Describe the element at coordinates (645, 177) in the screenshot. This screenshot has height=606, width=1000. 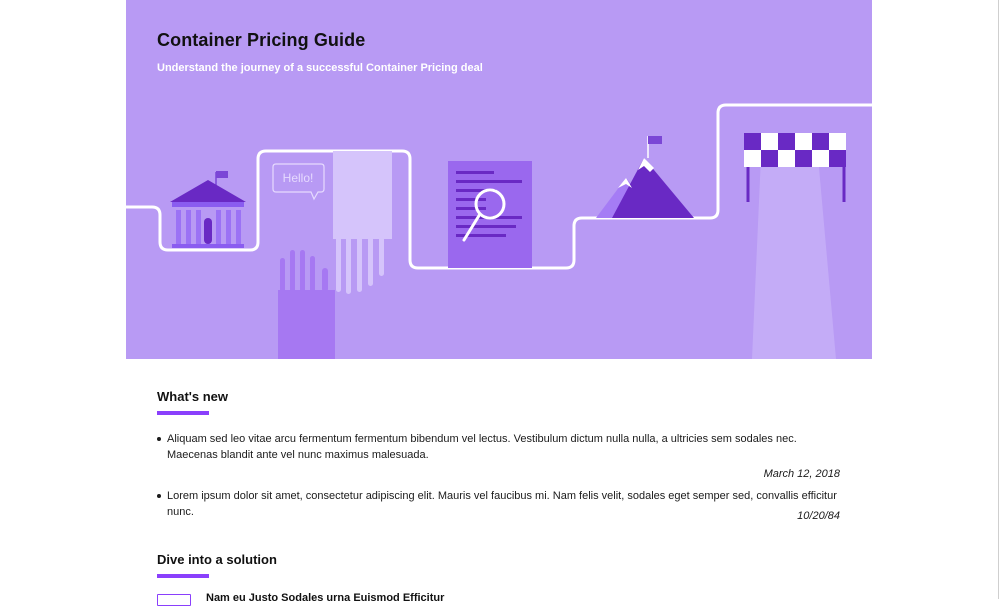
I see `mountain-icon` at that location.